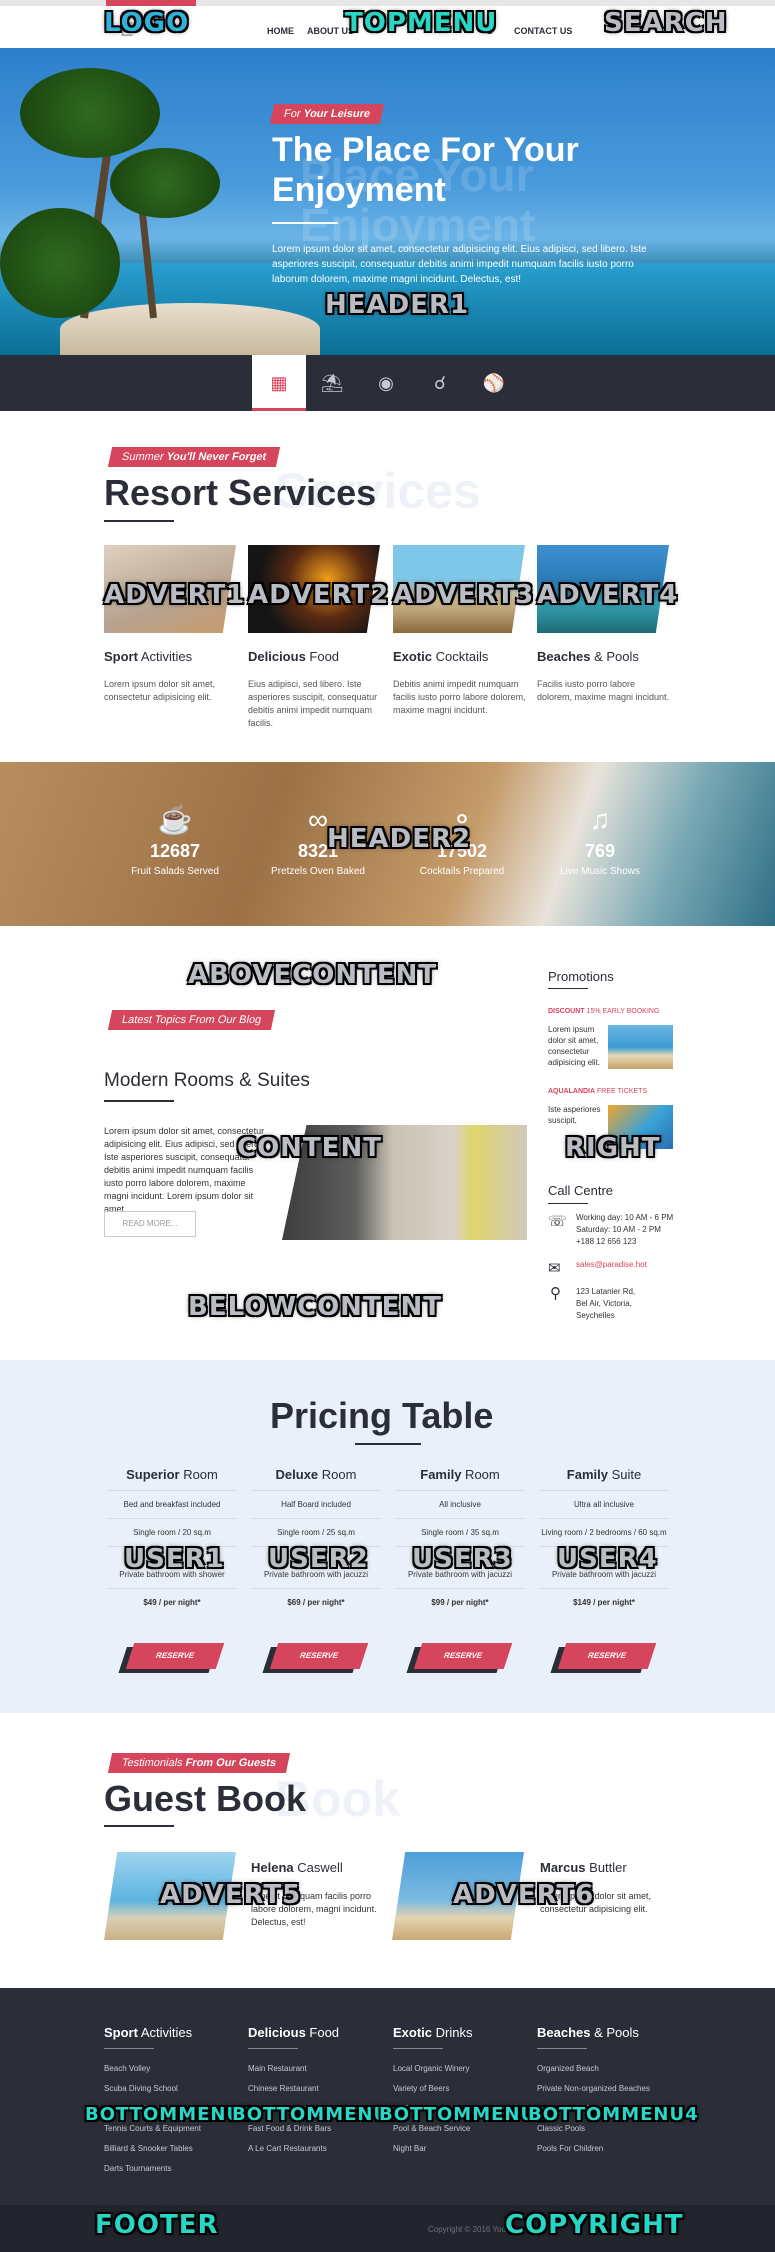  What do you see at coordinates (554, 1268) in the screenshot?
I see `envelope-icon: ✉` at bounding box center [554, 1268].